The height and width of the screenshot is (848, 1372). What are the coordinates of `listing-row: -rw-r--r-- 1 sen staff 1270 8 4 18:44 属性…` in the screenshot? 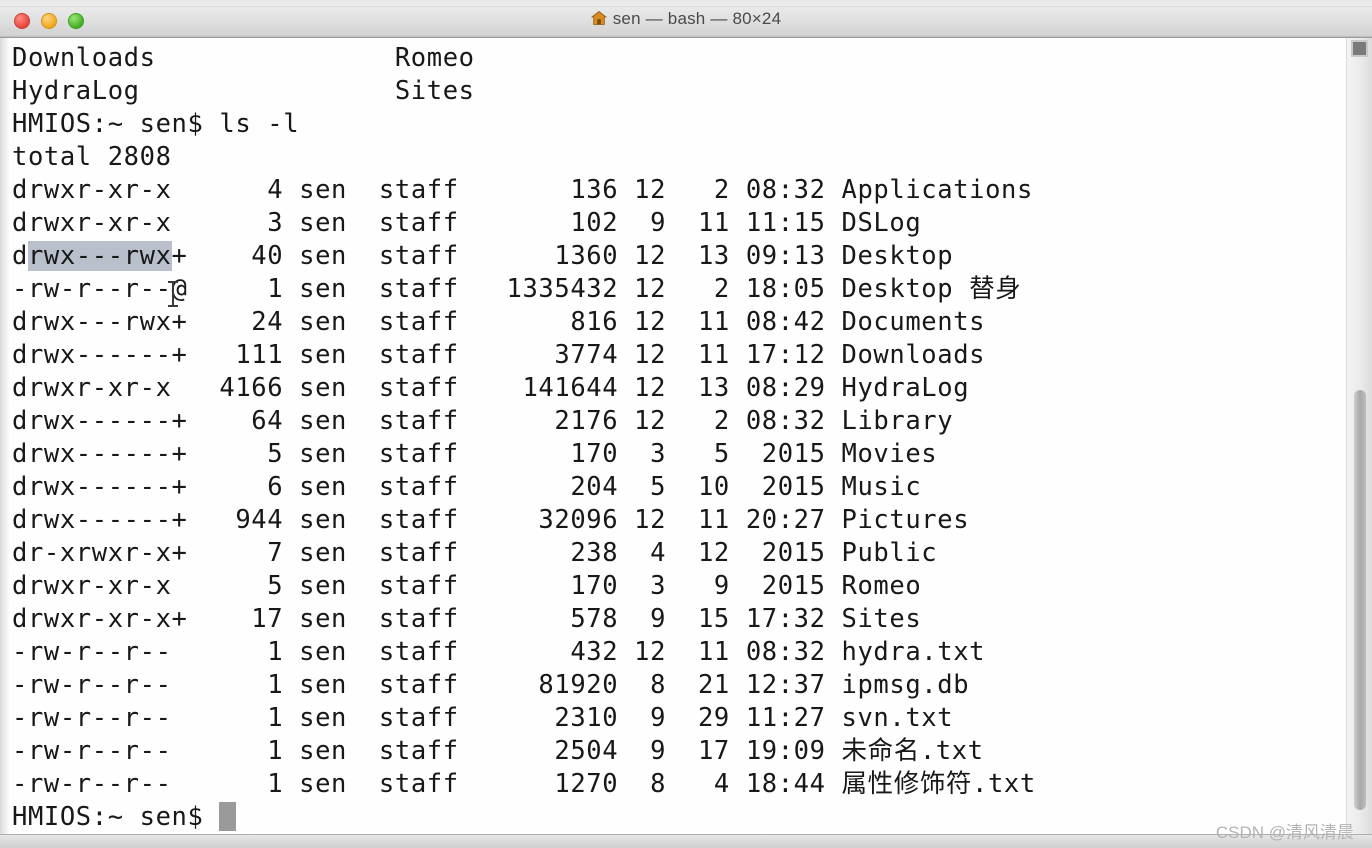 It's located at (524, 784).